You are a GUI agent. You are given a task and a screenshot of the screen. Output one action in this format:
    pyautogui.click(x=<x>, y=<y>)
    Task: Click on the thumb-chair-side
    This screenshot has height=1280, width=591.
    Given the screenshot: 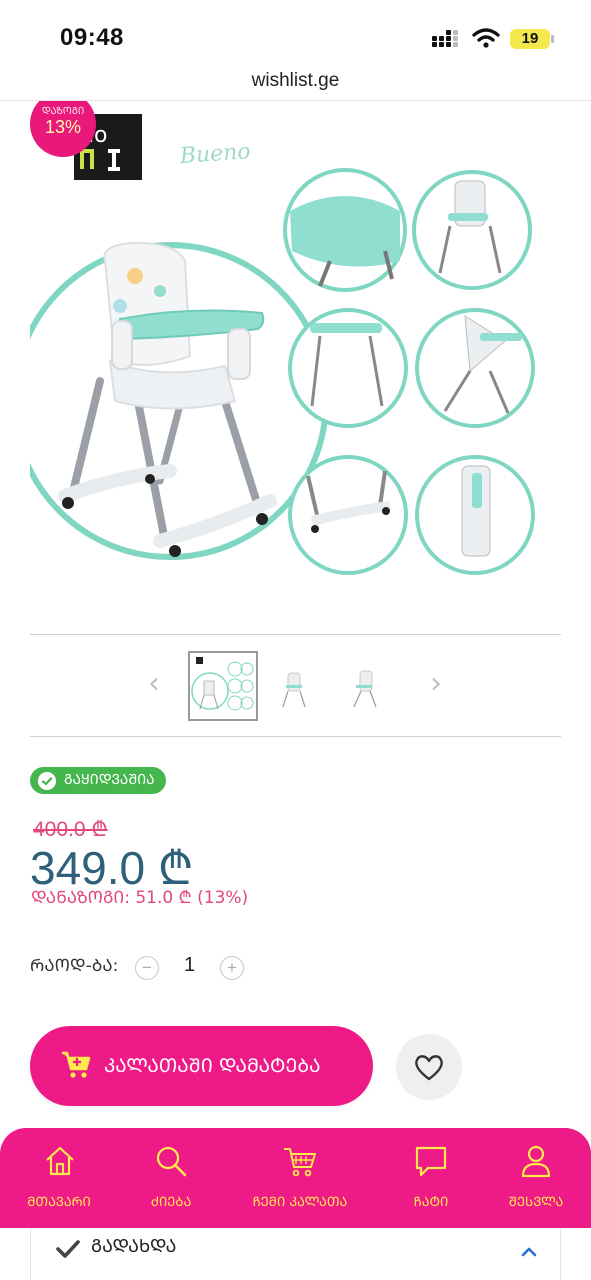 What is the action you would take?
    pyautogui.click(x=365, y=686)
    